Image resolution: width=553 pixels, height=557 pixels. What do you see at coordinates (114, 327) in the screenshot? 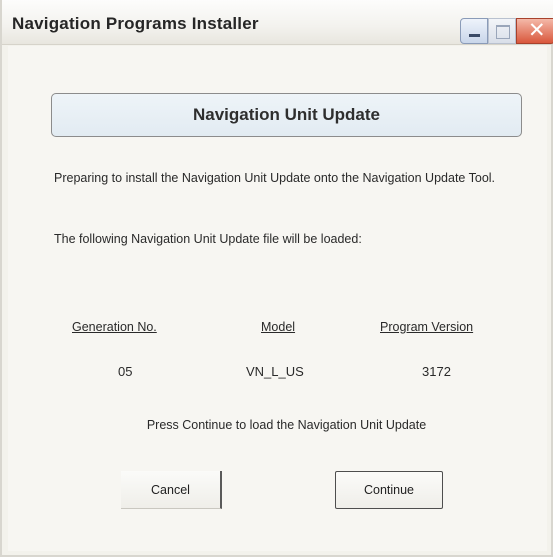
I see `generation-no-header: Generation No.` at bounding box center [114, 327].